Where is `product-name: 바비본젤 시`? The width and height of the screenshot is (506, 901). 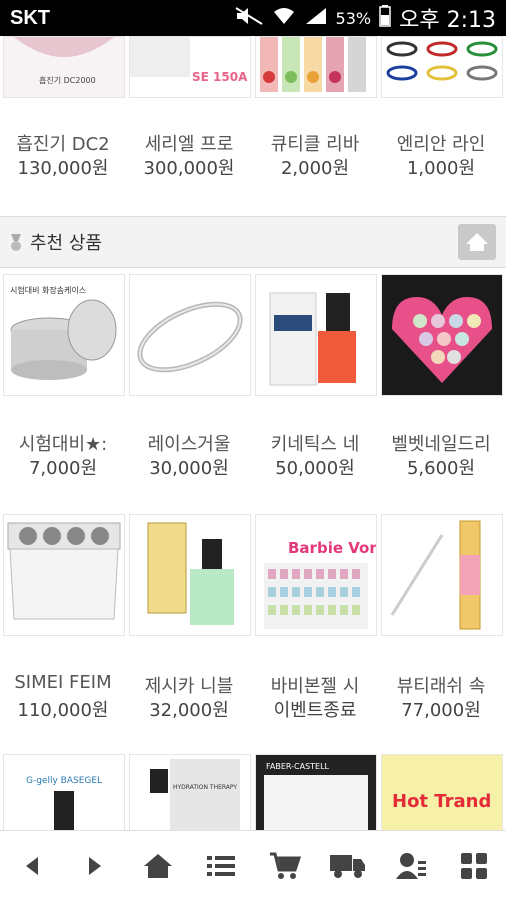 product-name: 바비본젤 시 is located at coordinates (315, 685).